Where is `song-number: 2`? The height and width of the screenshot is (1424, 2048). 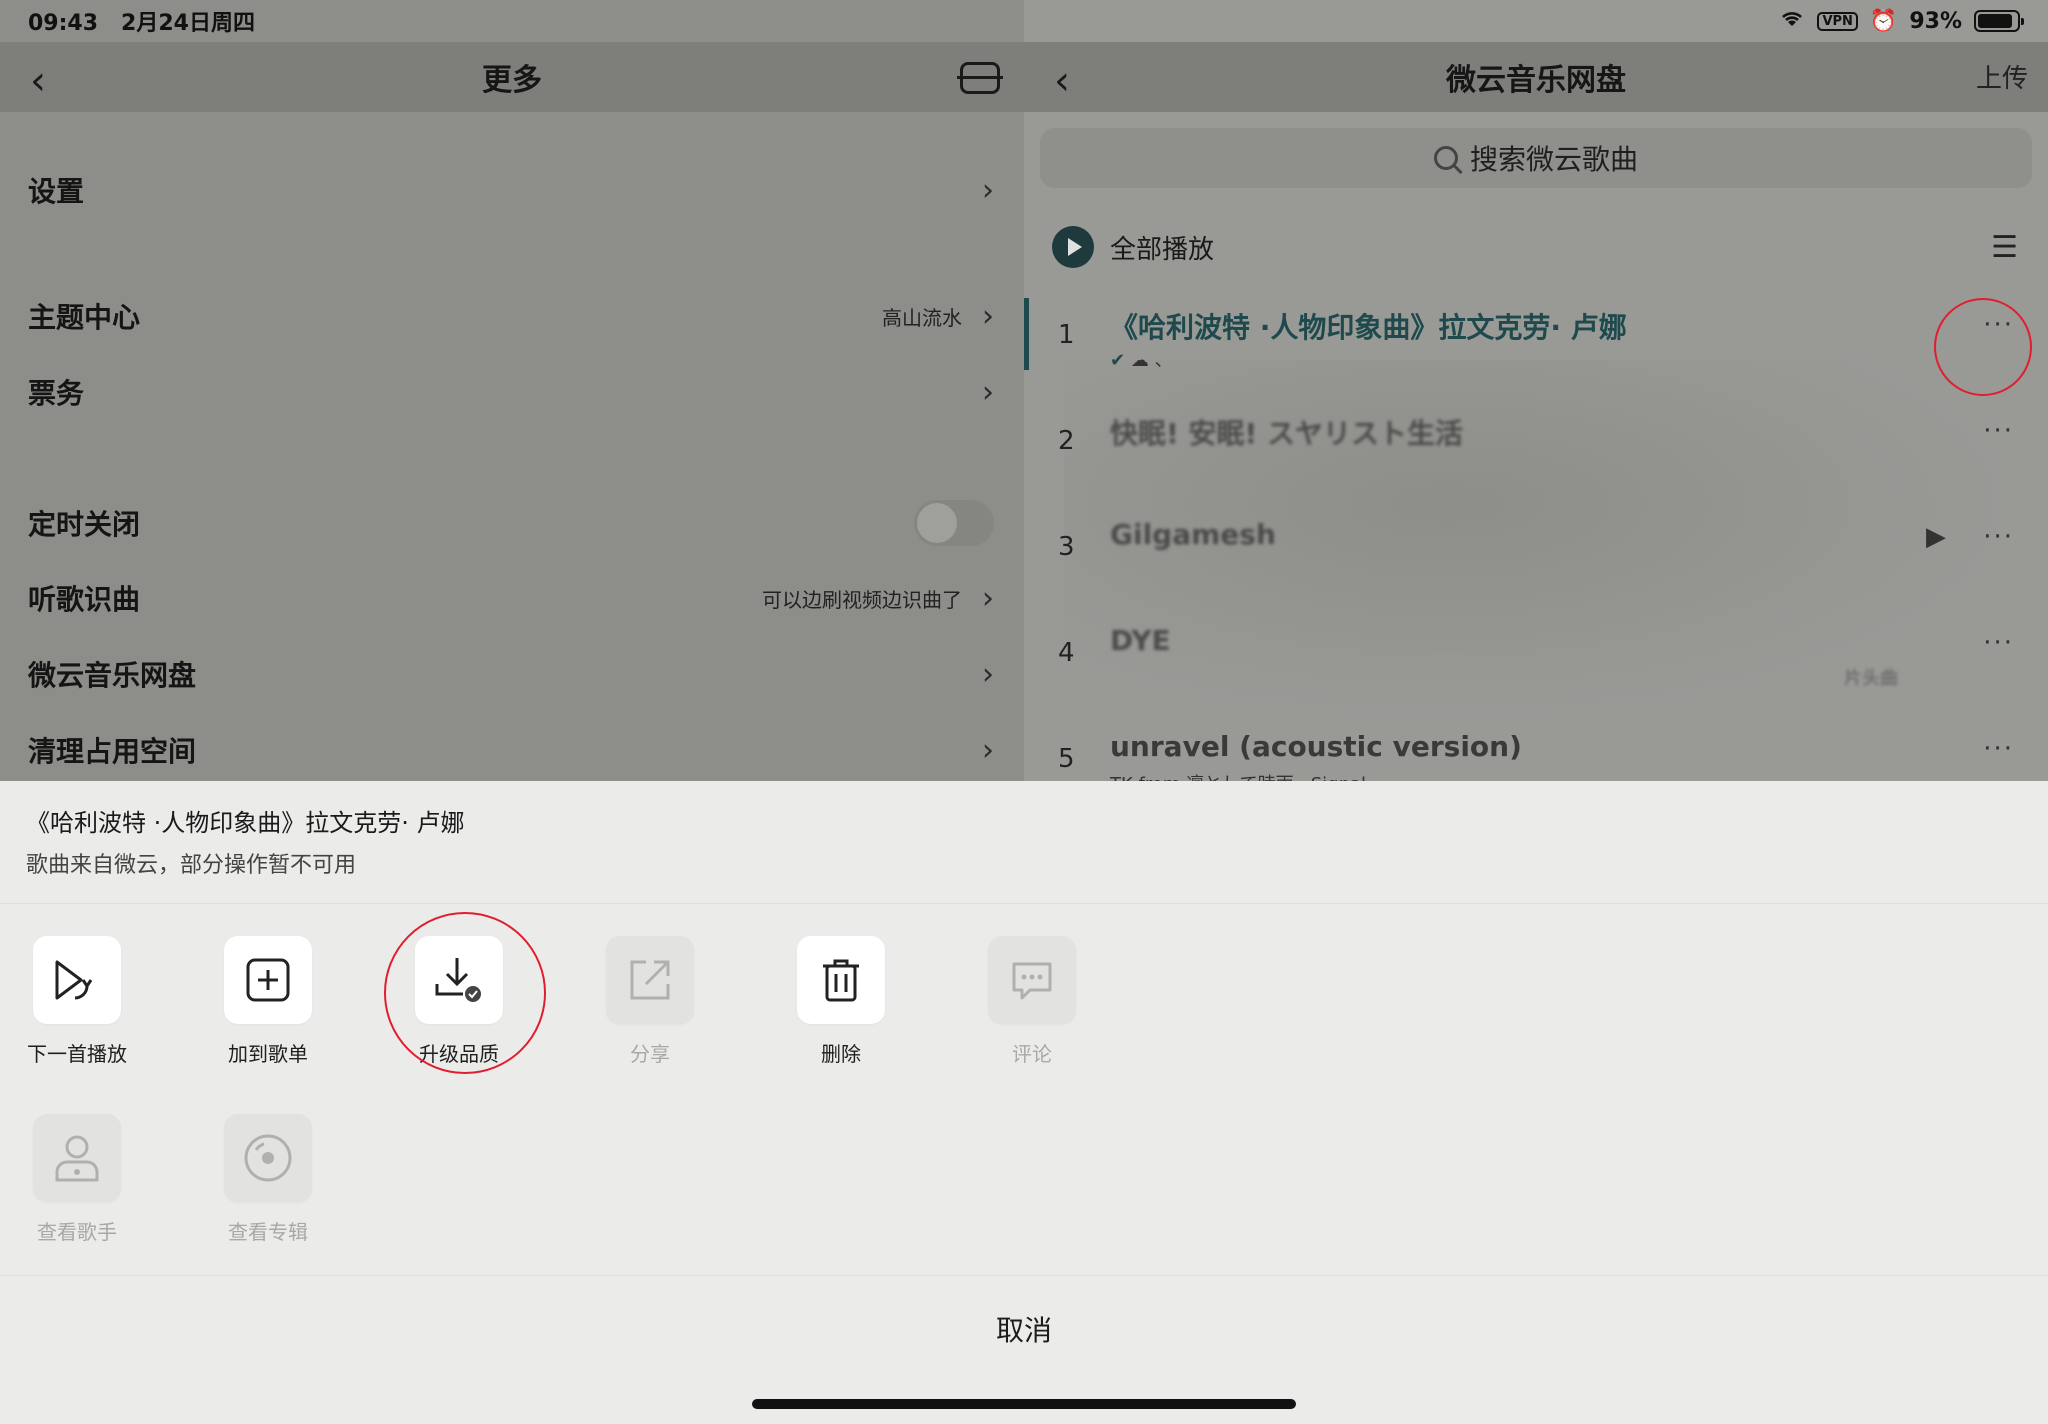 song-number: 2 is located at coordinates (1066, 441).